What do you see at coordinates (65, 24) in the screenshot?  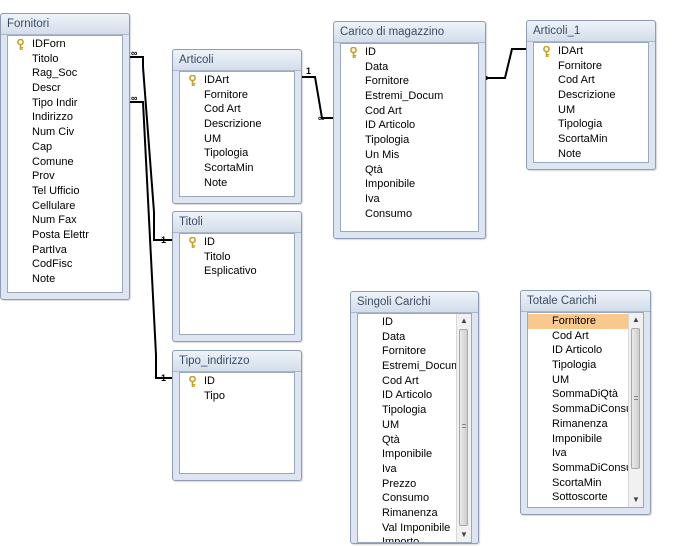 I see `table-title: Fornitori` at bounding box center [65, 24].